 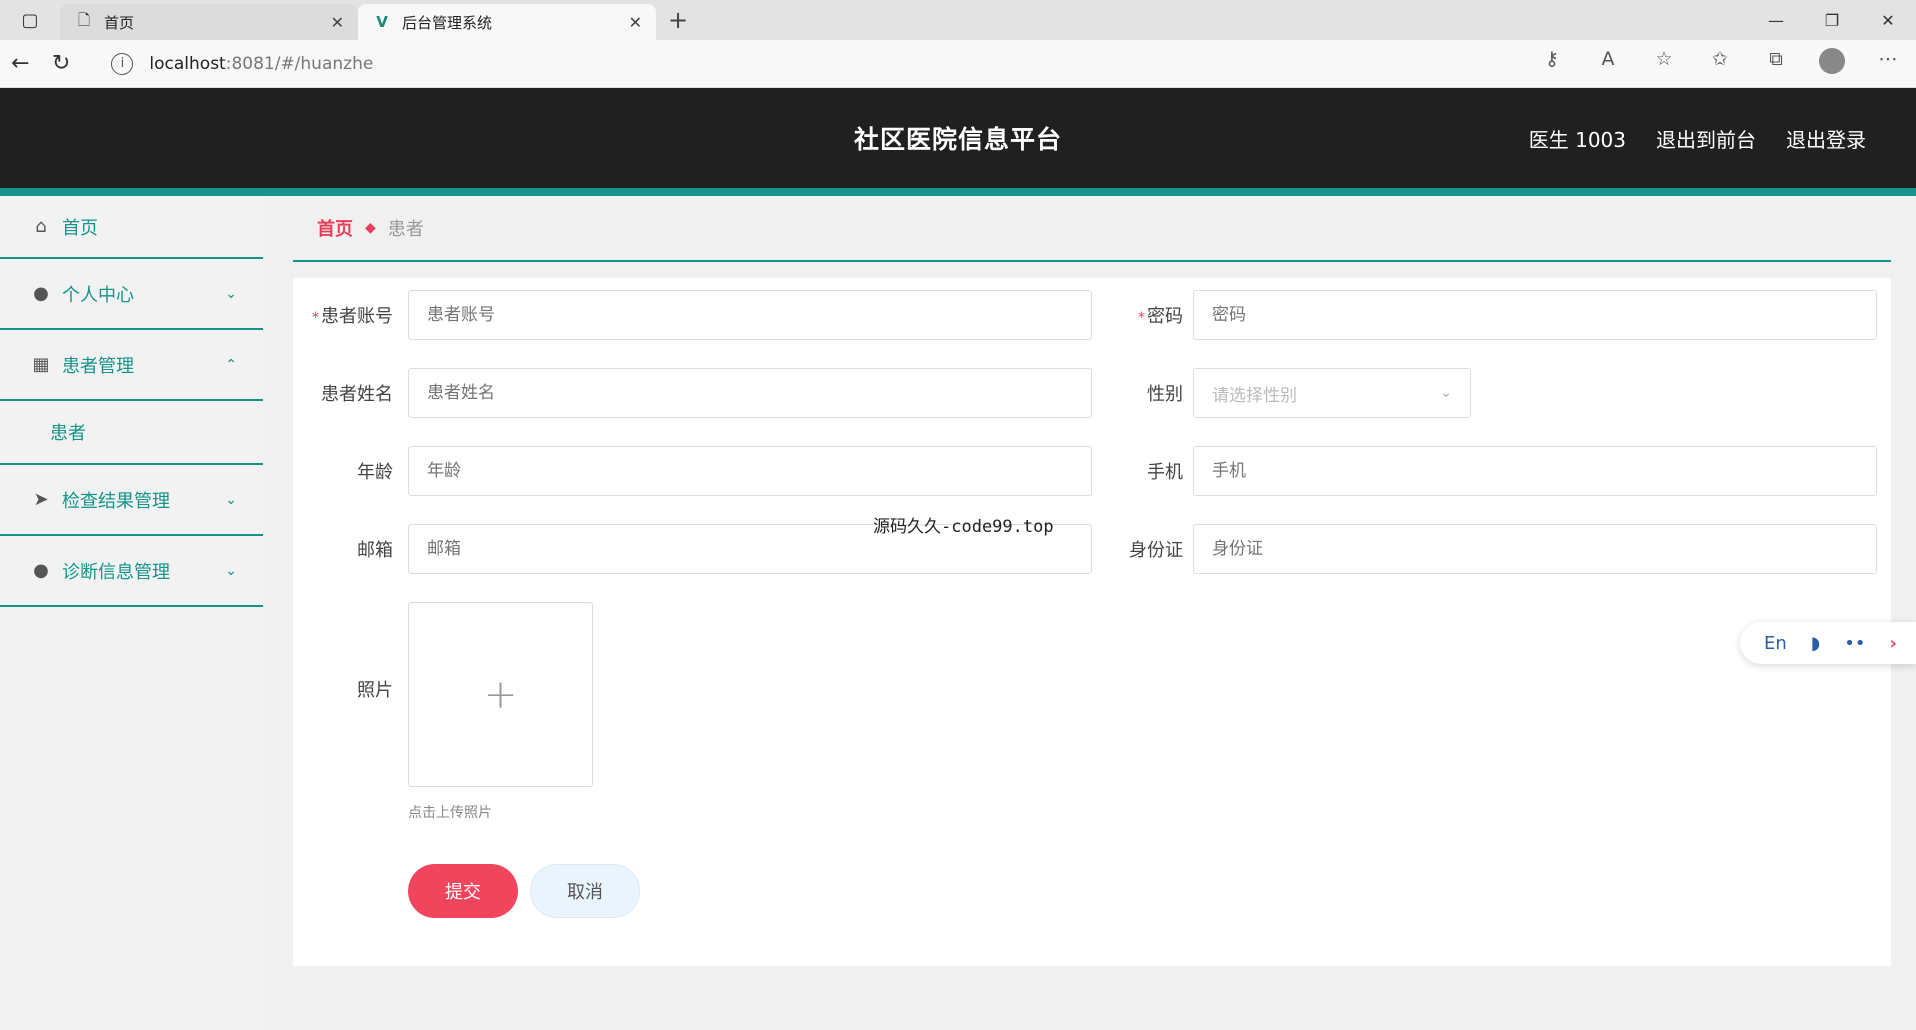 What do you see at coordinates (585, 891) in the screenshot?
I see `cancel-button: 取消` at bounding box center [585, 891].